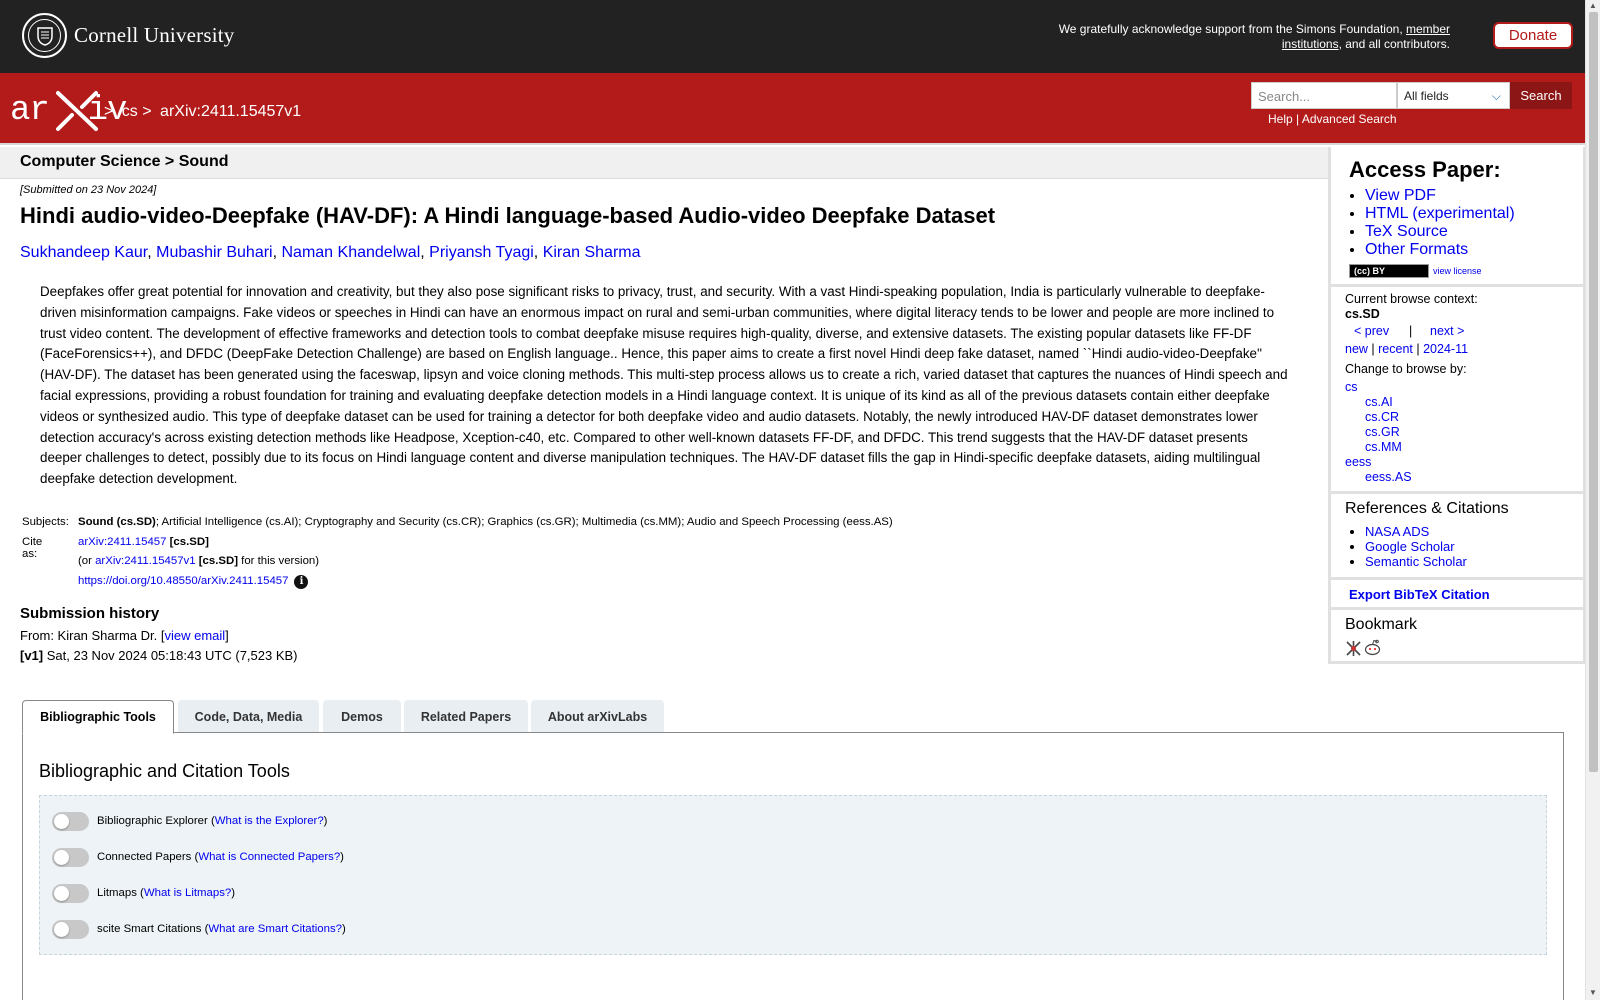 The height and width of the screenshot is (1000, 1600). Describe the element at coordinates (269, 857) in the screenshot. I see `tool-help-link: What is Connected Papers?` at that location.